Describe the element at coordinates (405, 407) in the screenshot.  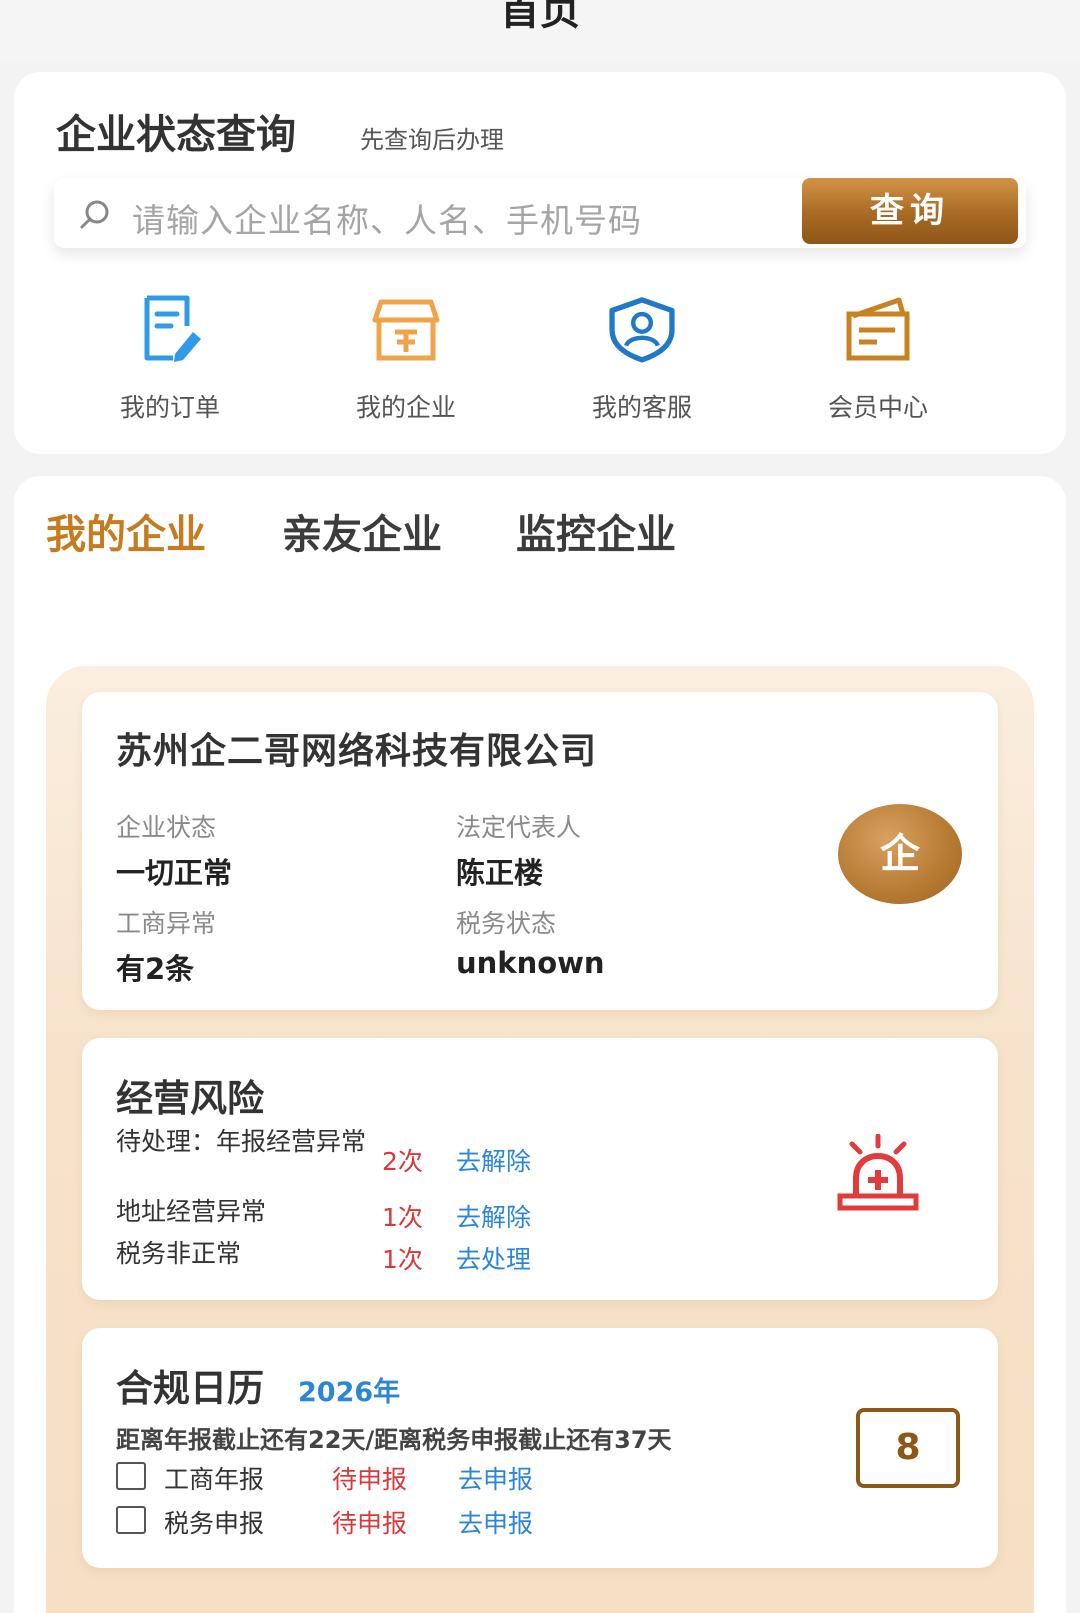
I see `quick-link-label: 我的企业` at that location.